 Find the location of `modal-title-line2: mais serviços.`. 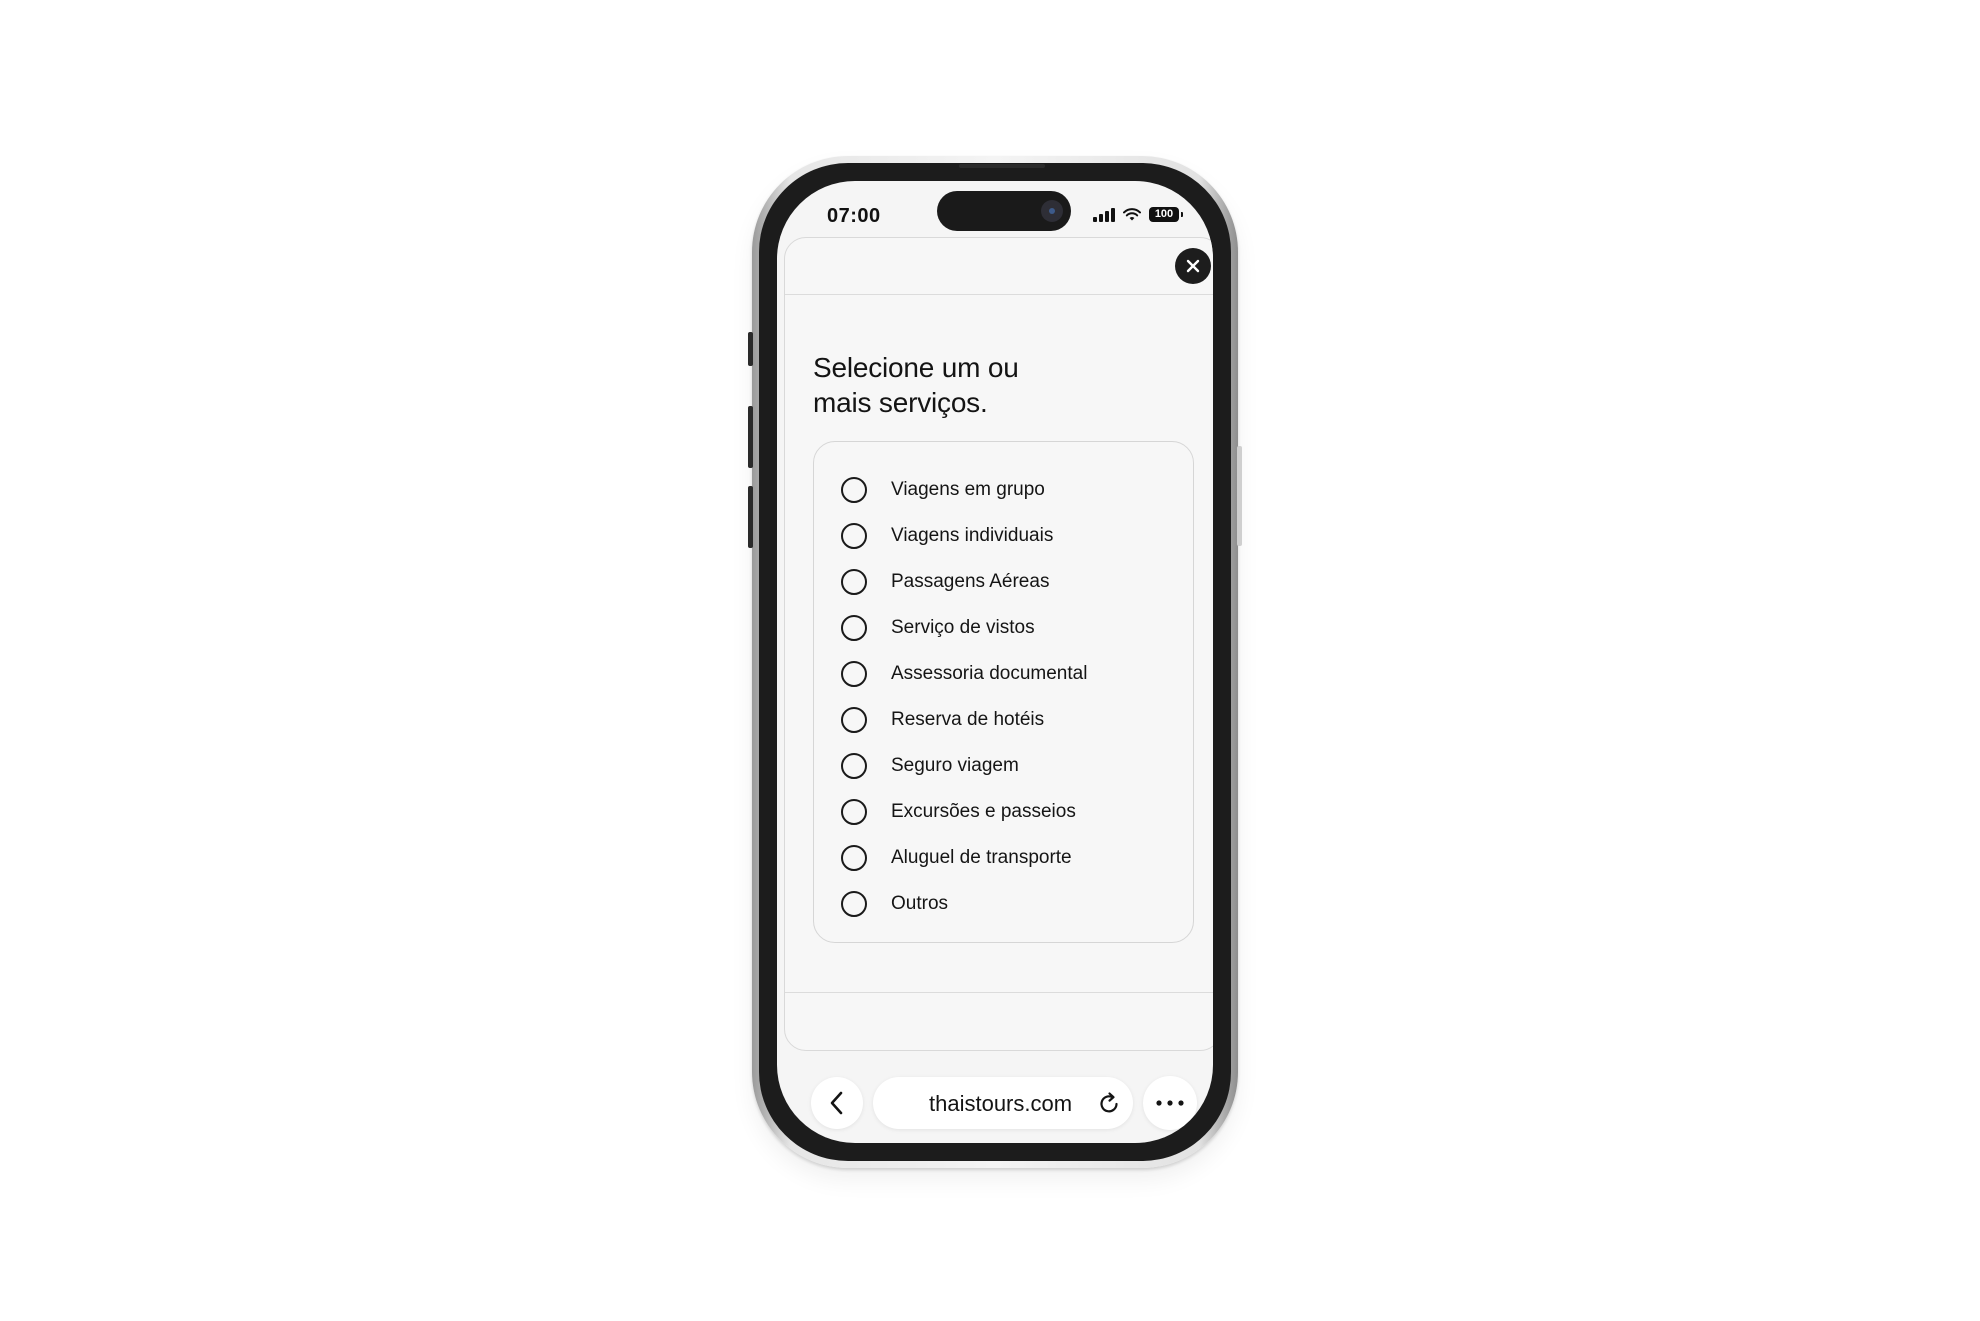

modal-title-line2: mais serviços. is located at coordinates (900, 402).